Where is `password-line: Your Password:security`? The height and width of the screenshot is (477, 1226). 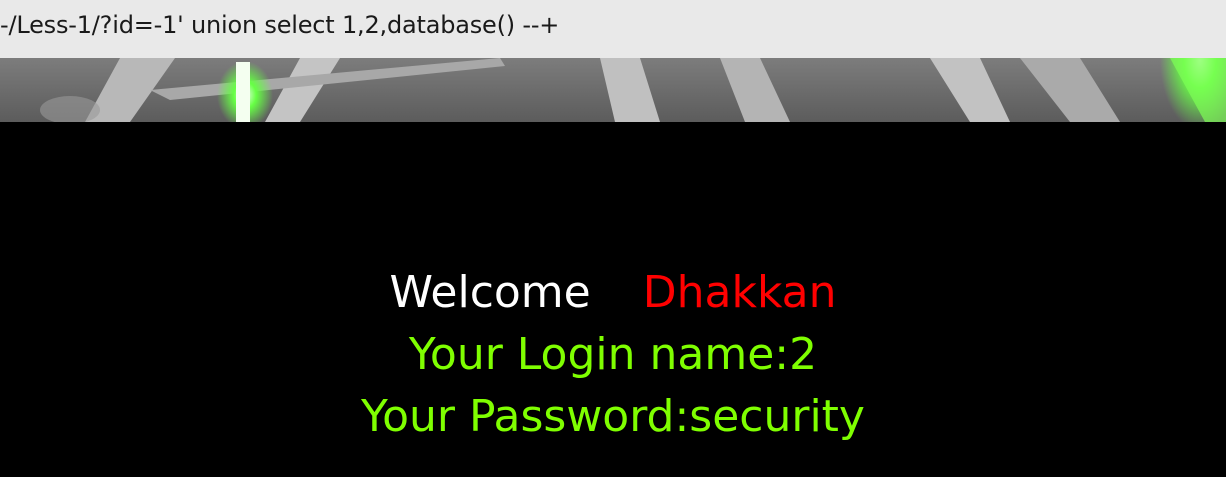 password-line: Your Password:security is located at coordinates (613, 416).